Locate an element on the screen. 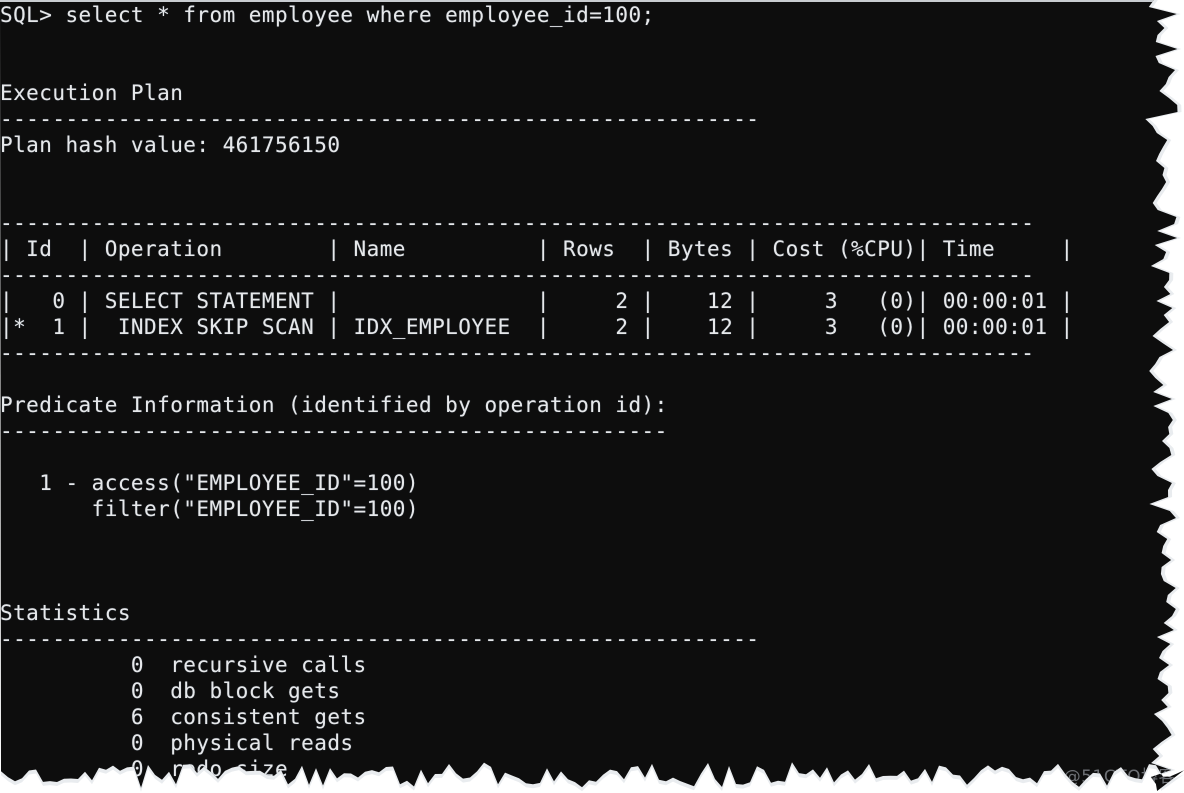  list-item: 0 redo size is located at coordinates (144, 769).